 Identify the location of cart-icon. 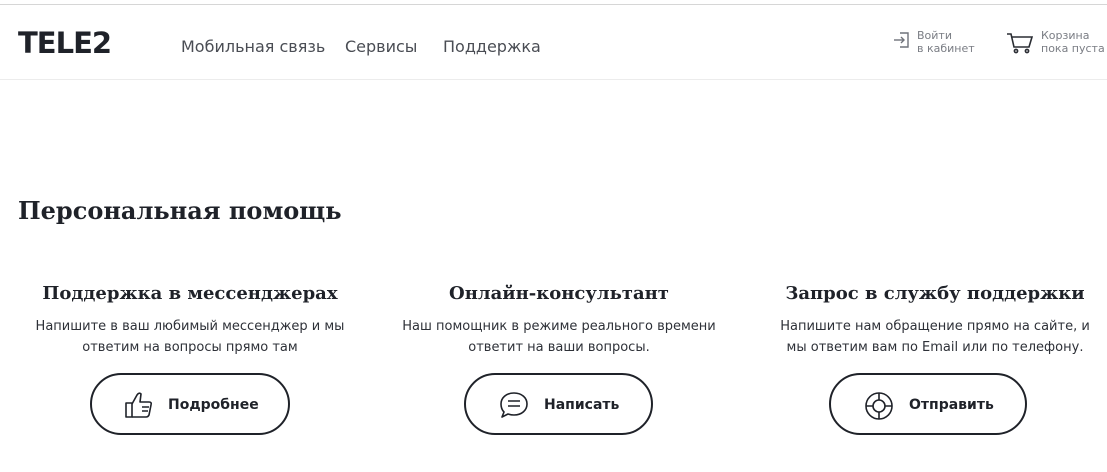
(1020, 45).